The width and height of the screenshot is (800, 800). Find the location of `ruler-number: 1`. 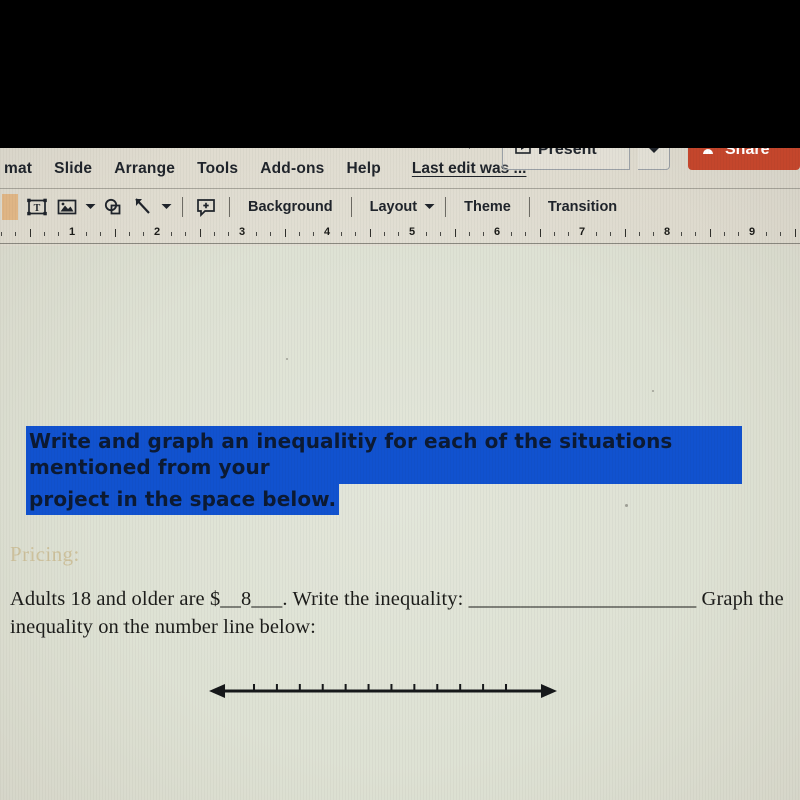

ruler-number: 1 is located at coordinates (72, 232).